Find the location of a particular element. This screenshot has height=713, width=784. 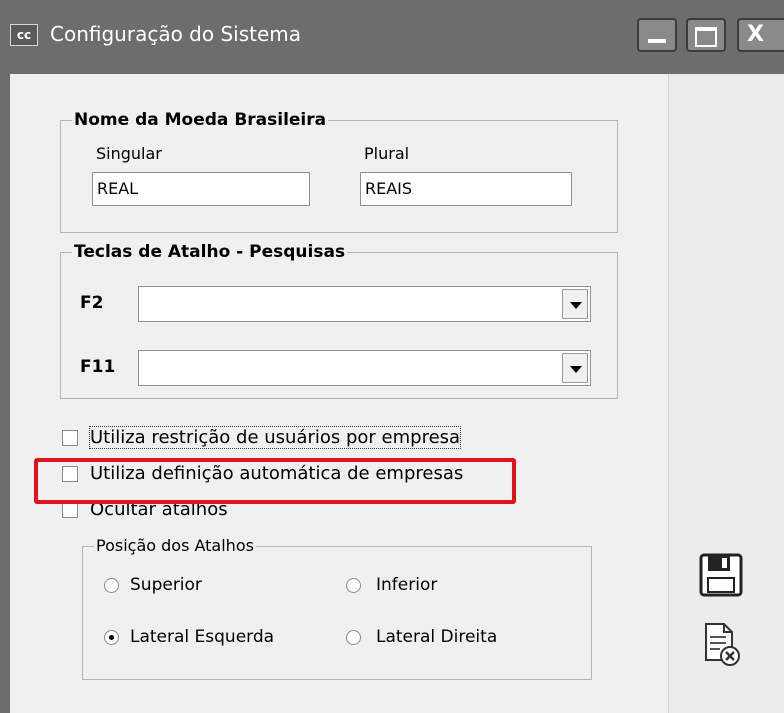

left-side-radio is located at coordinates (111, 637).